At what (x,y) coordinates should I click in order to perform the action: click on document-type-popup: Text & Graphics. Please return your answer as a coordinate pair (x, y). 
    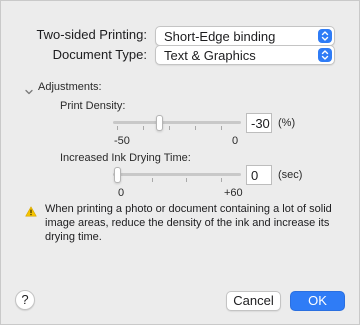
    Looking at the image, I should click on (245, 55).